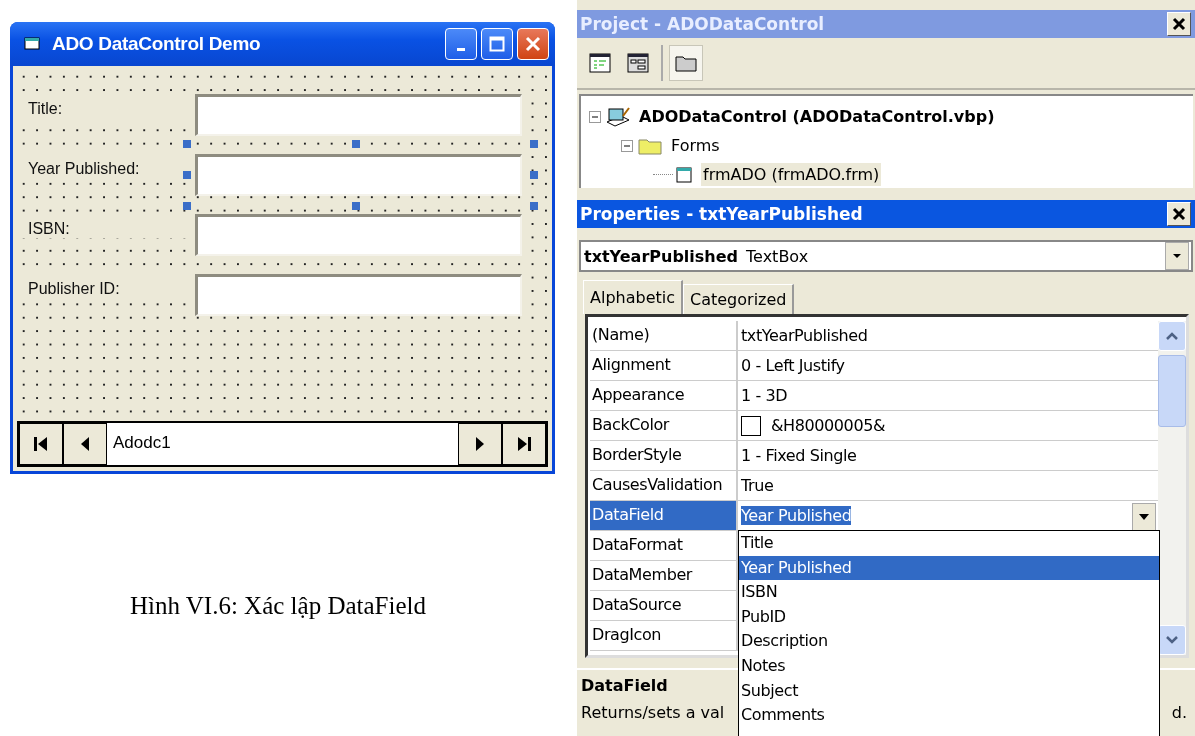 The width and height of the screenshot is (1195, 736). I want to click on maximize-icon, so click(497, 44).